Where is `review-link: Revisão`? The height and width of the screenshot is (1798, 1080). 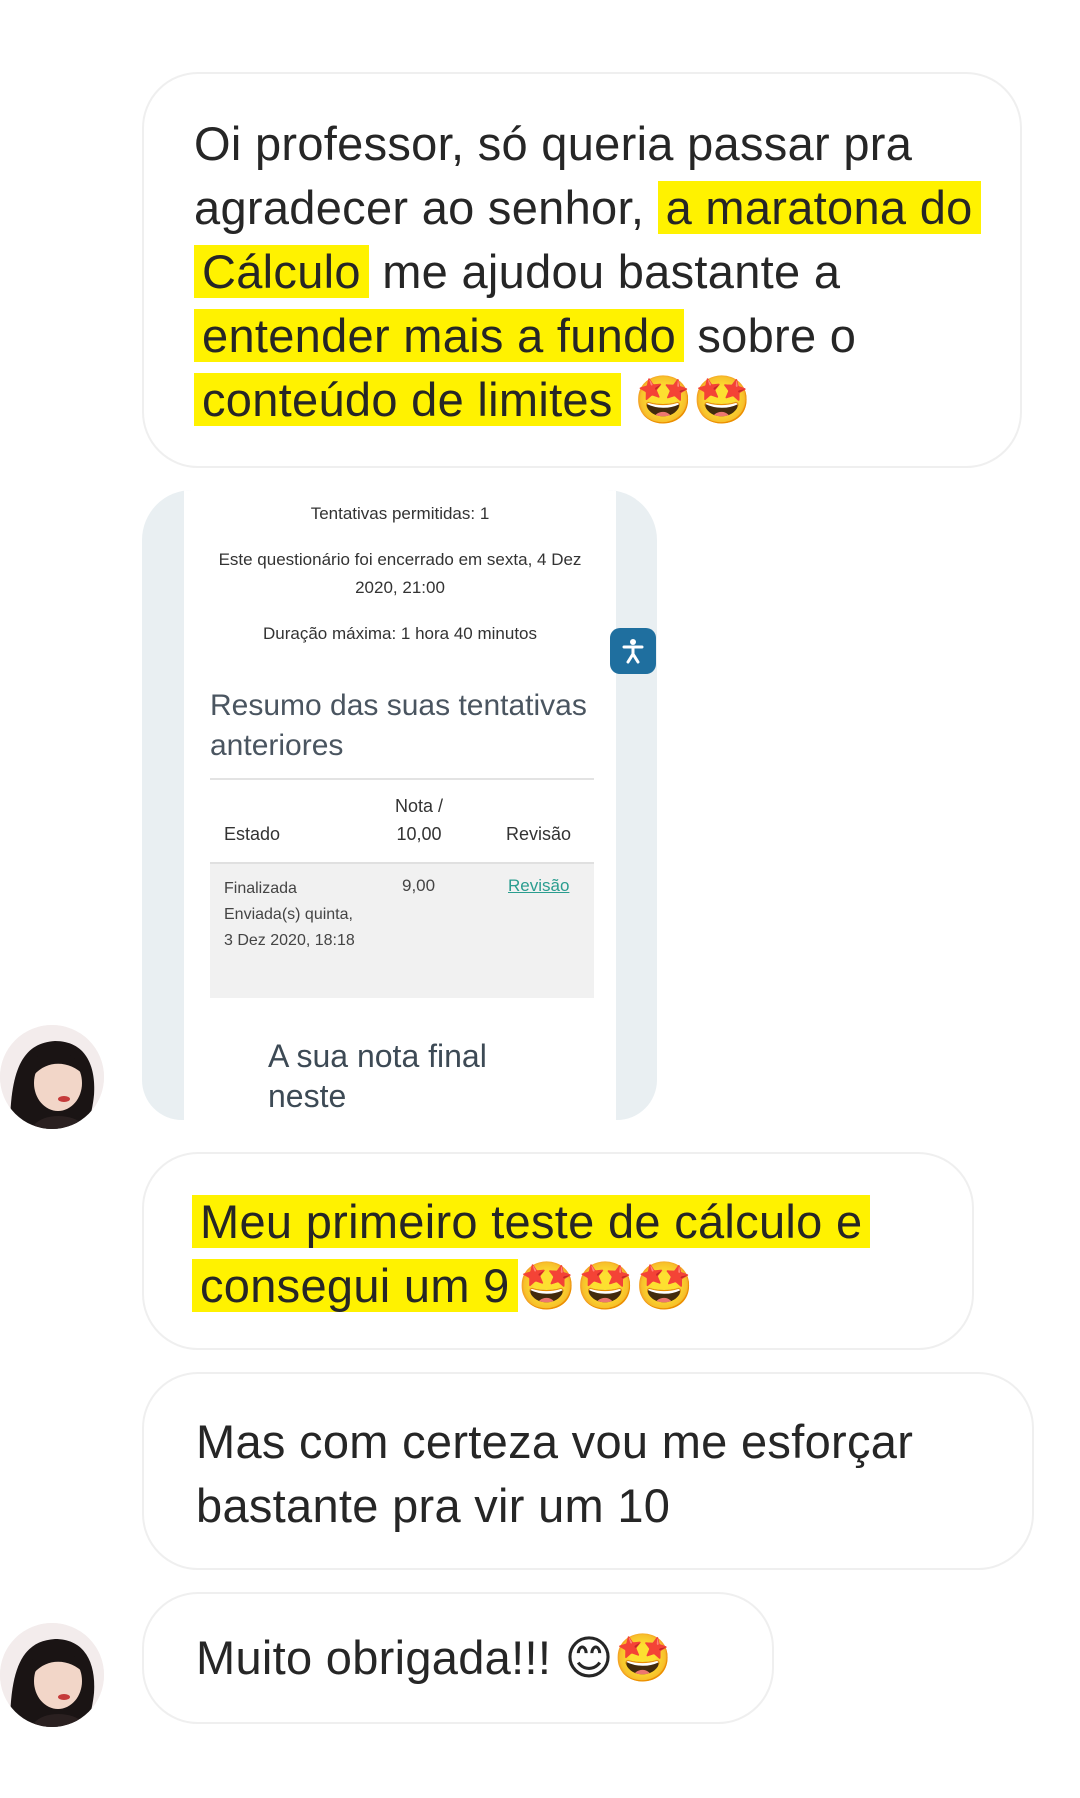
review-link: Revisão is located at coordinates (538, 886).